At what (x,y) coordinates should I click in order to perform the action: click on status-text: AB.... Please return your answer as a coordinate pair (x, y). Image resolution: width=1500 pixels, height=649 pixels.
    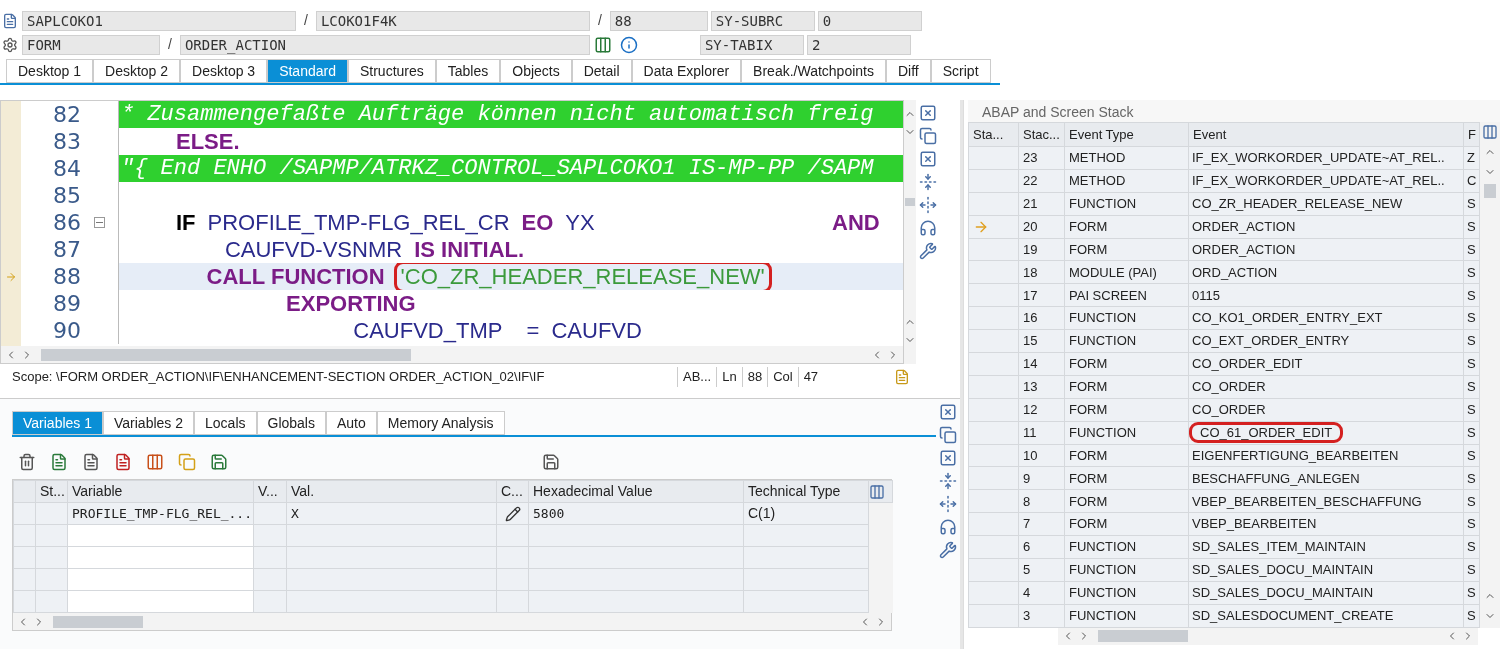
    Looking at the image, I should click on (697, 377).